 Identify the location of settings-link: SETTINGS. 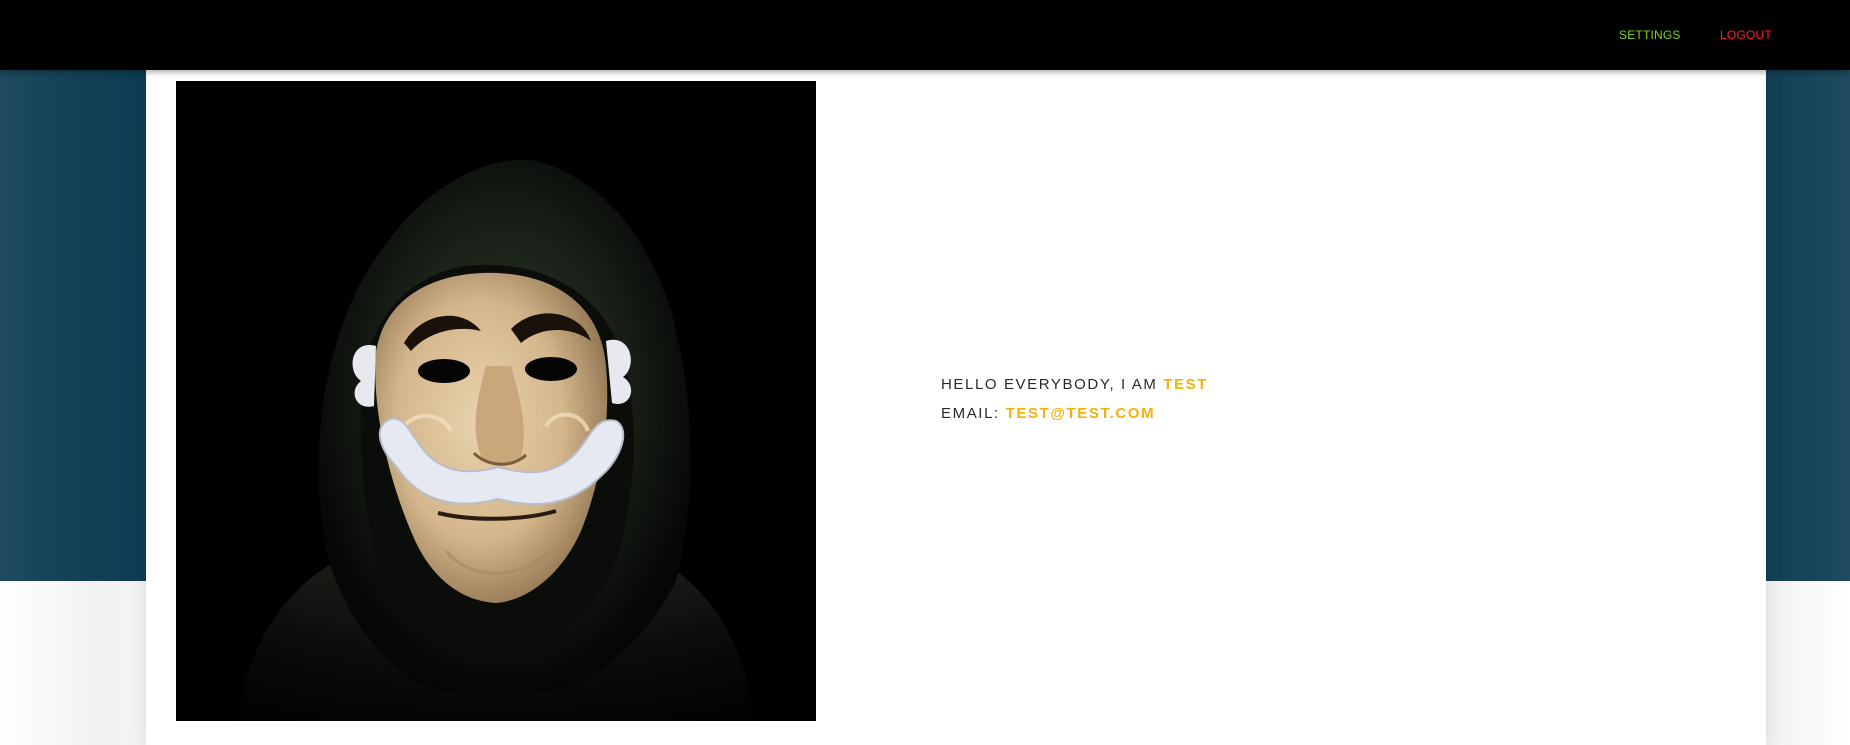
(1650, 35).